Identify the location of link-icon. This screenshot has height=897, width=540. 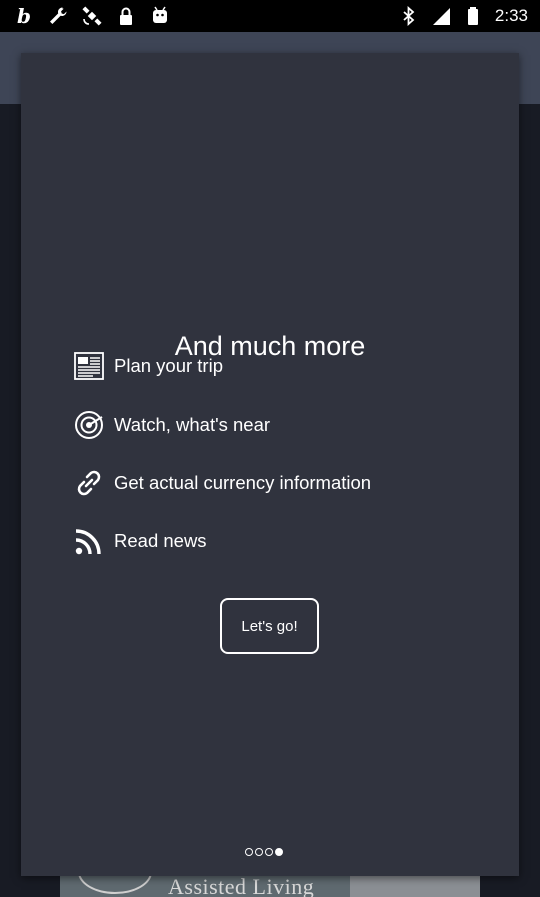
(89, 483).